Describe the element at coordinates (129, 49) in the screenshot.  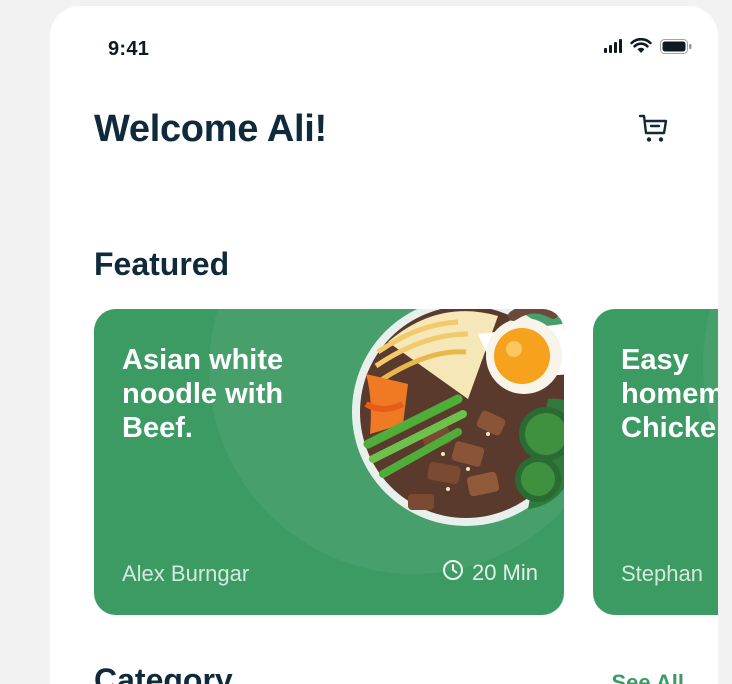
I see `status-time: 9:41` at that location.